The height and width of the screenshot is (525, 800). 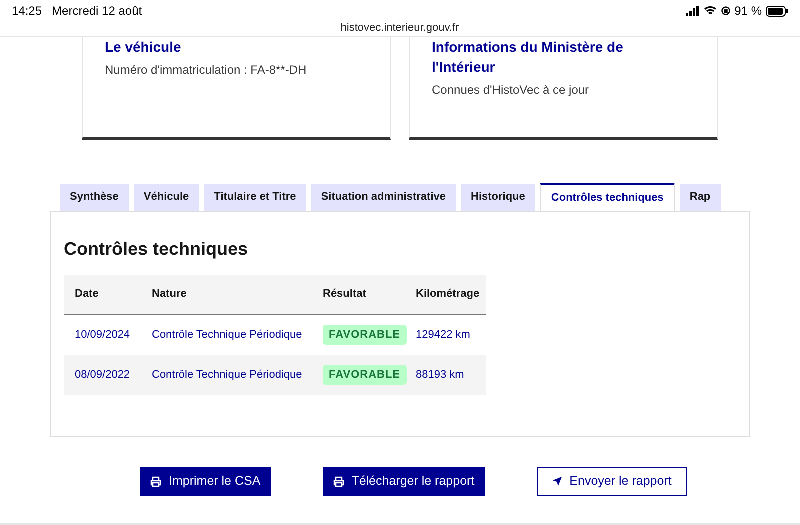 I want to click on tab: Véhicule, so click(x=167, y=197).